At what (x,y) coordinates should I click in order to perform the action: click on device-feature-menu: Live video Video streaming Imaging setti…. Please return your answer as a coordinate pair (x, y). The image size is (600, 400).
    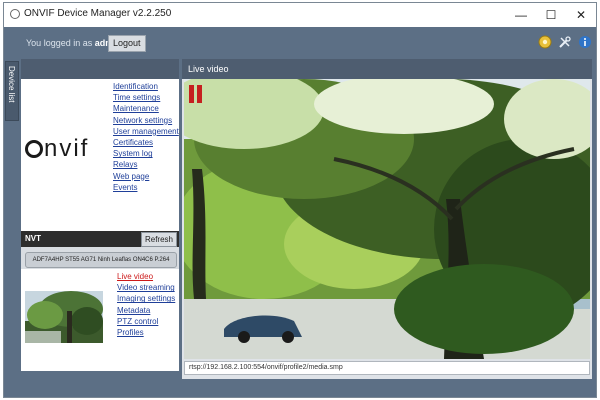
    Looking at the image, I should click on (147, 304).